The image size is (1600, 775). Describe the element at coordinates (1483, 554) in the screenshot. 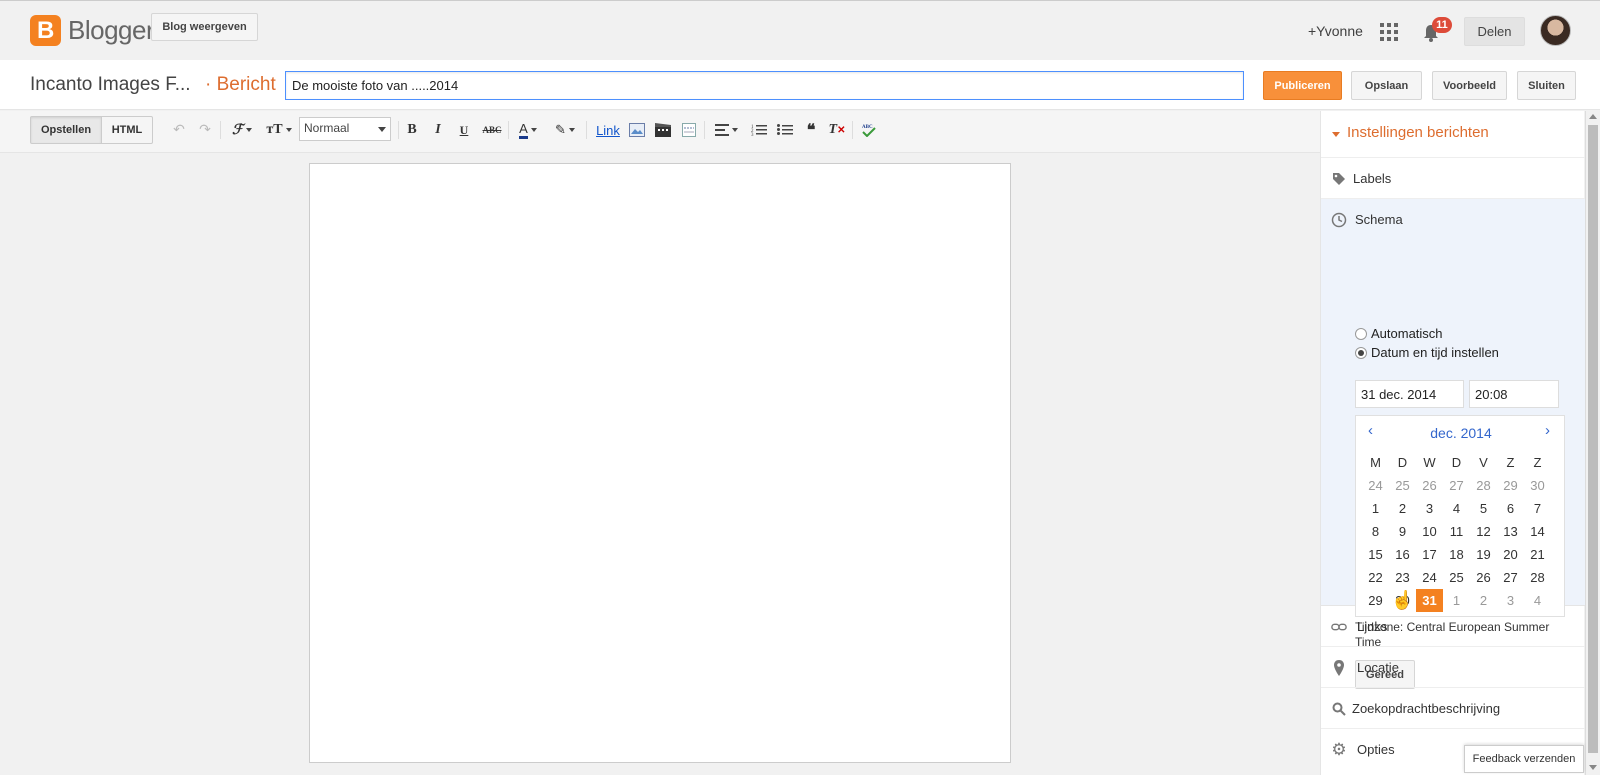

I see `calendar-day: 19` at that location.